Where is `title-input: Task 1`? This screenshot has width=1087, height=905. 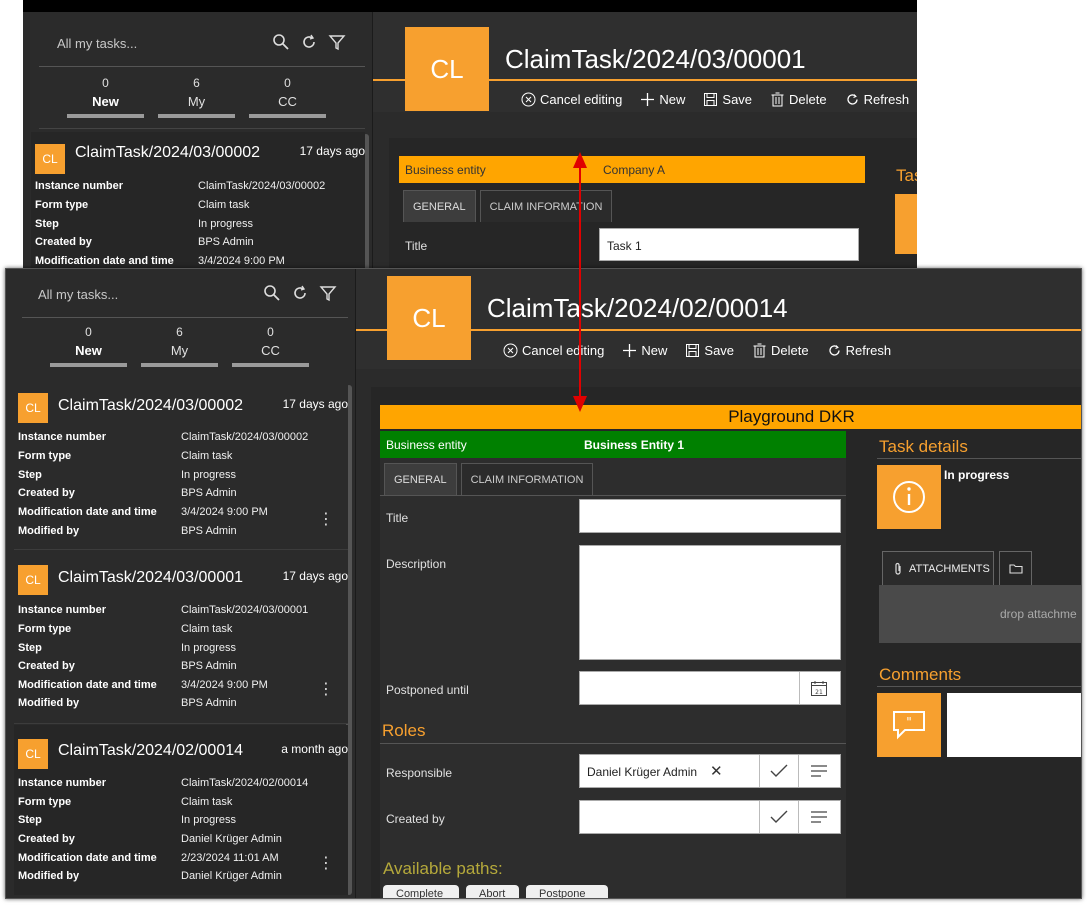 title-input: Task 1 is located at coordinates (729, 244).